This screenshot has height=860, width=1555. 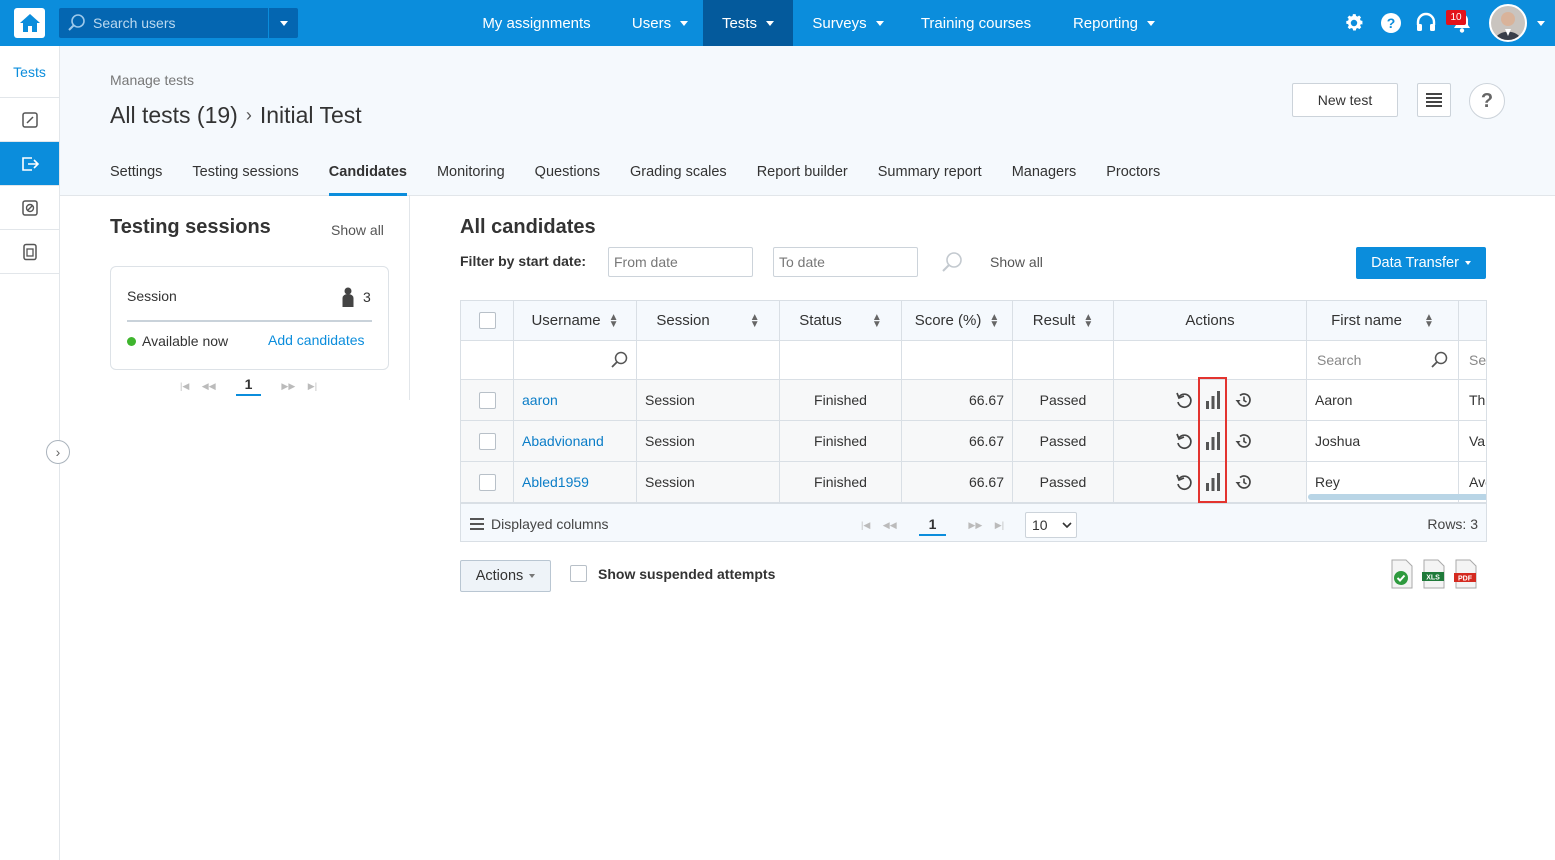 I want to click on first-name-filter: Search, so click(x=1382, y=360).